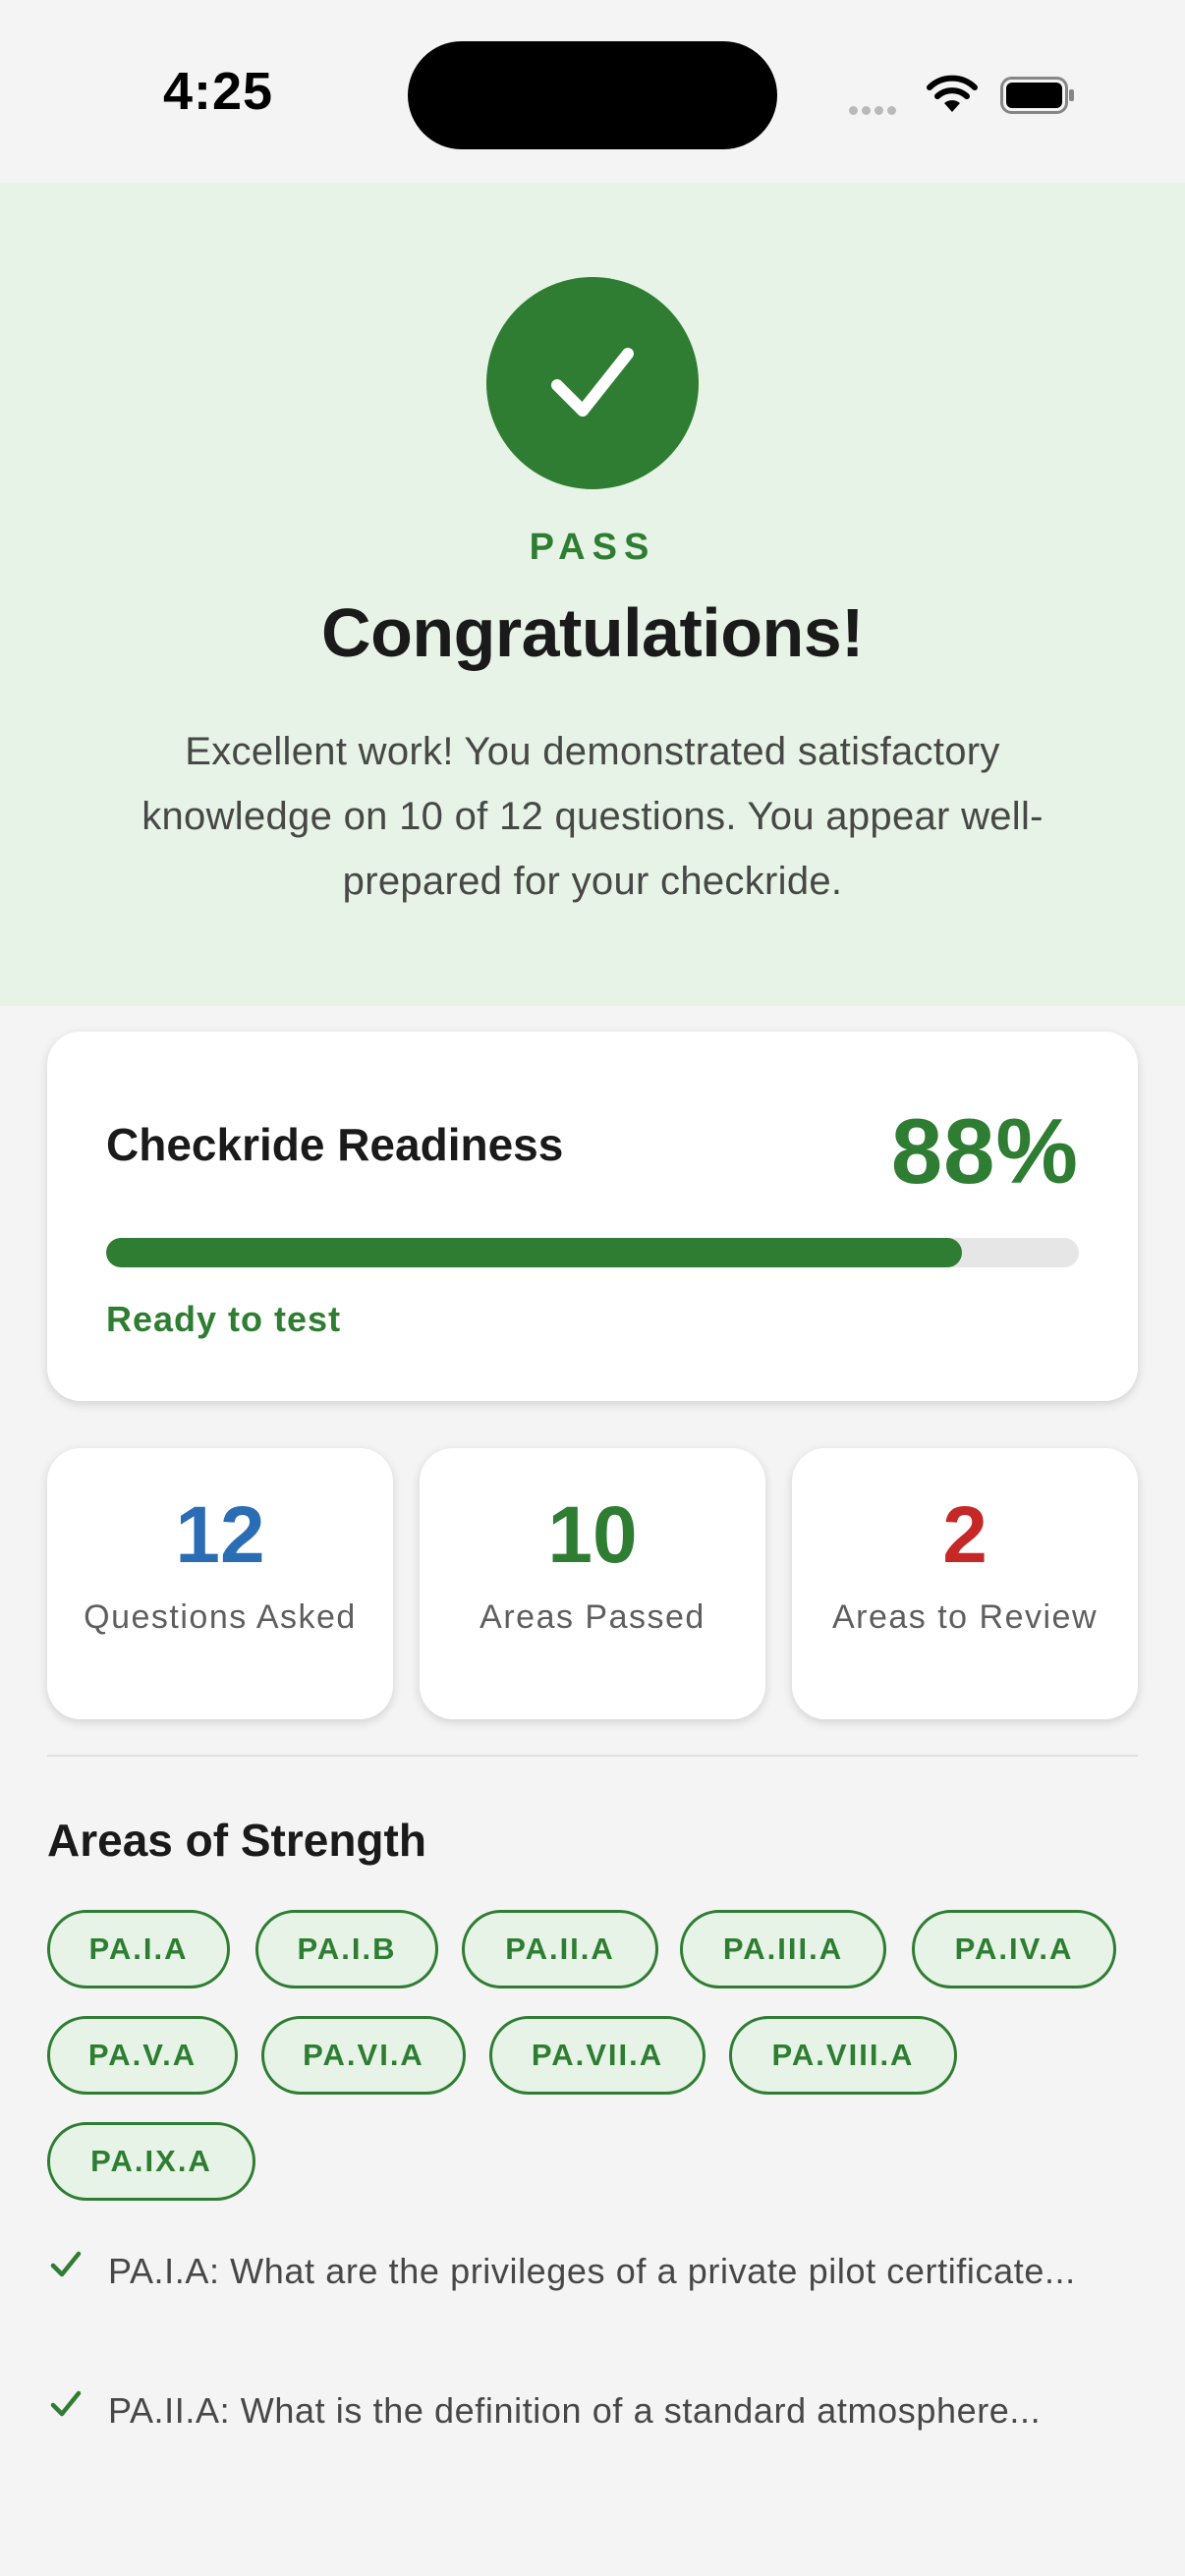  Describe the element at coordinates (220, 1535) in the screenshot. I see `stat-value: 12` at that location.